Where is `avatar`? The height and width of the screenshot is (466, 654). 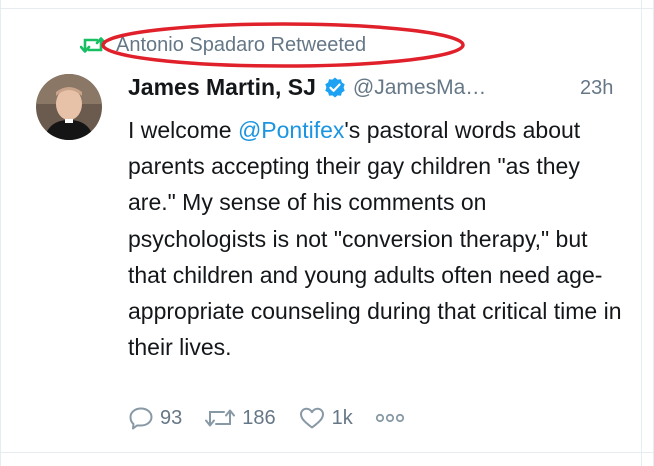
avatar is located at coordinates (69, 107).